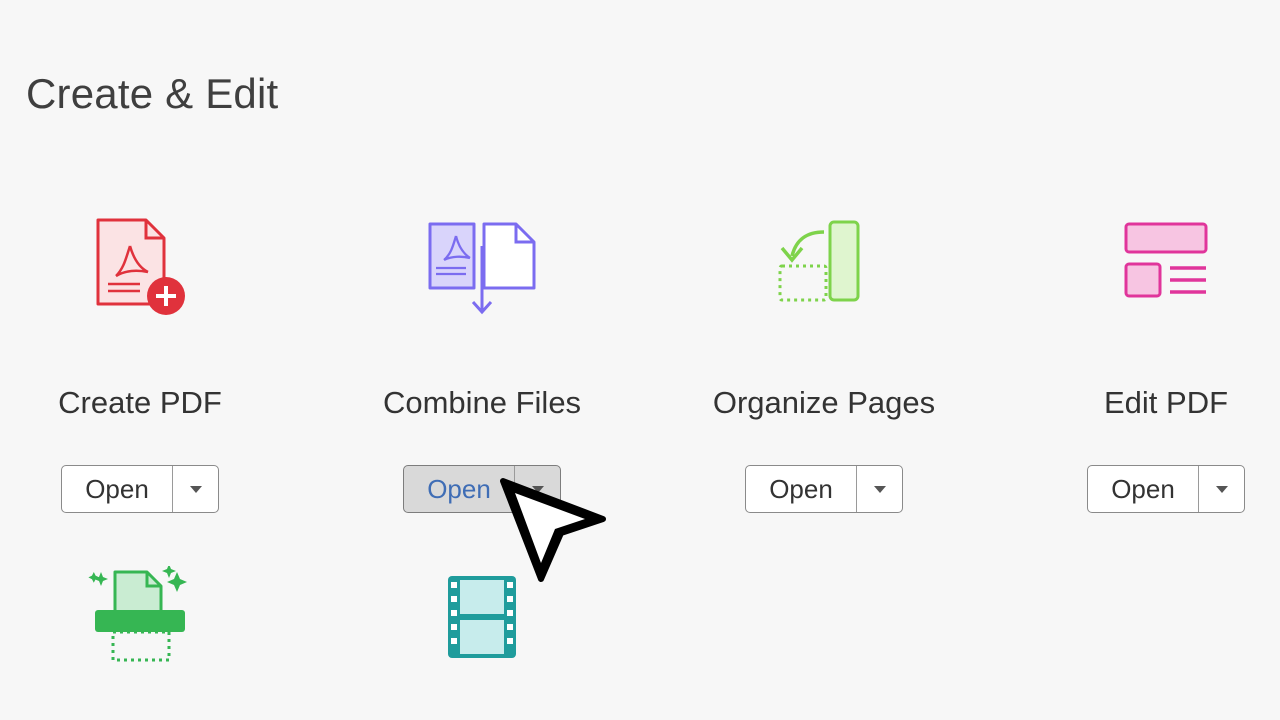 The height and width of the screenshot is (720, 1280). Describe the element at coordinates (140, 270) in the screenshot. I see `create-pdf-icon` at that location.